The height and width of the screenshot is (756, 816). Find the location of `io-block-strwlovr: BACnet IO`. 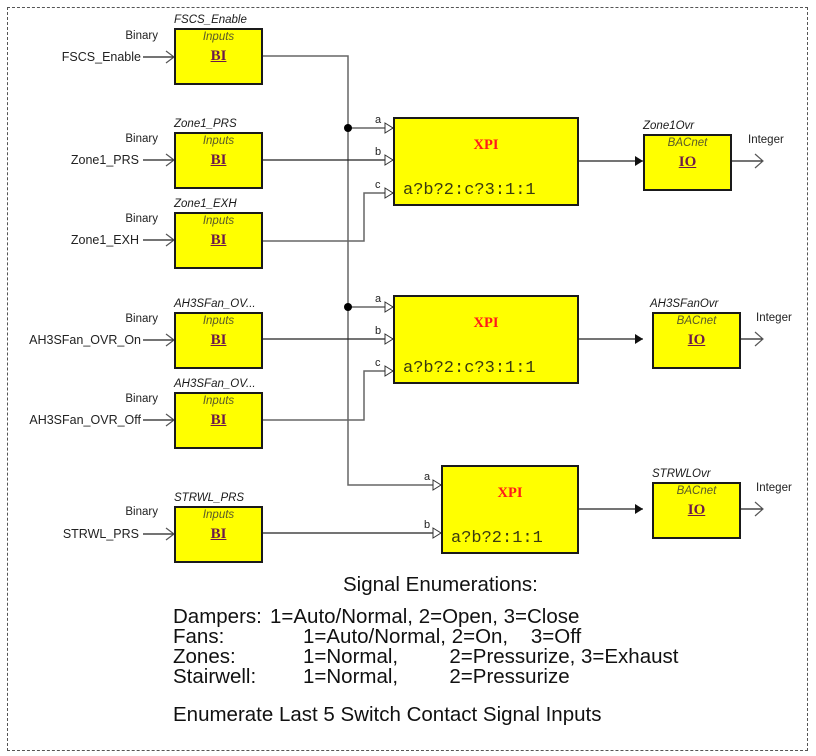

io-block-strwlovr: BACnet IO is located at coordinates (696, 510).